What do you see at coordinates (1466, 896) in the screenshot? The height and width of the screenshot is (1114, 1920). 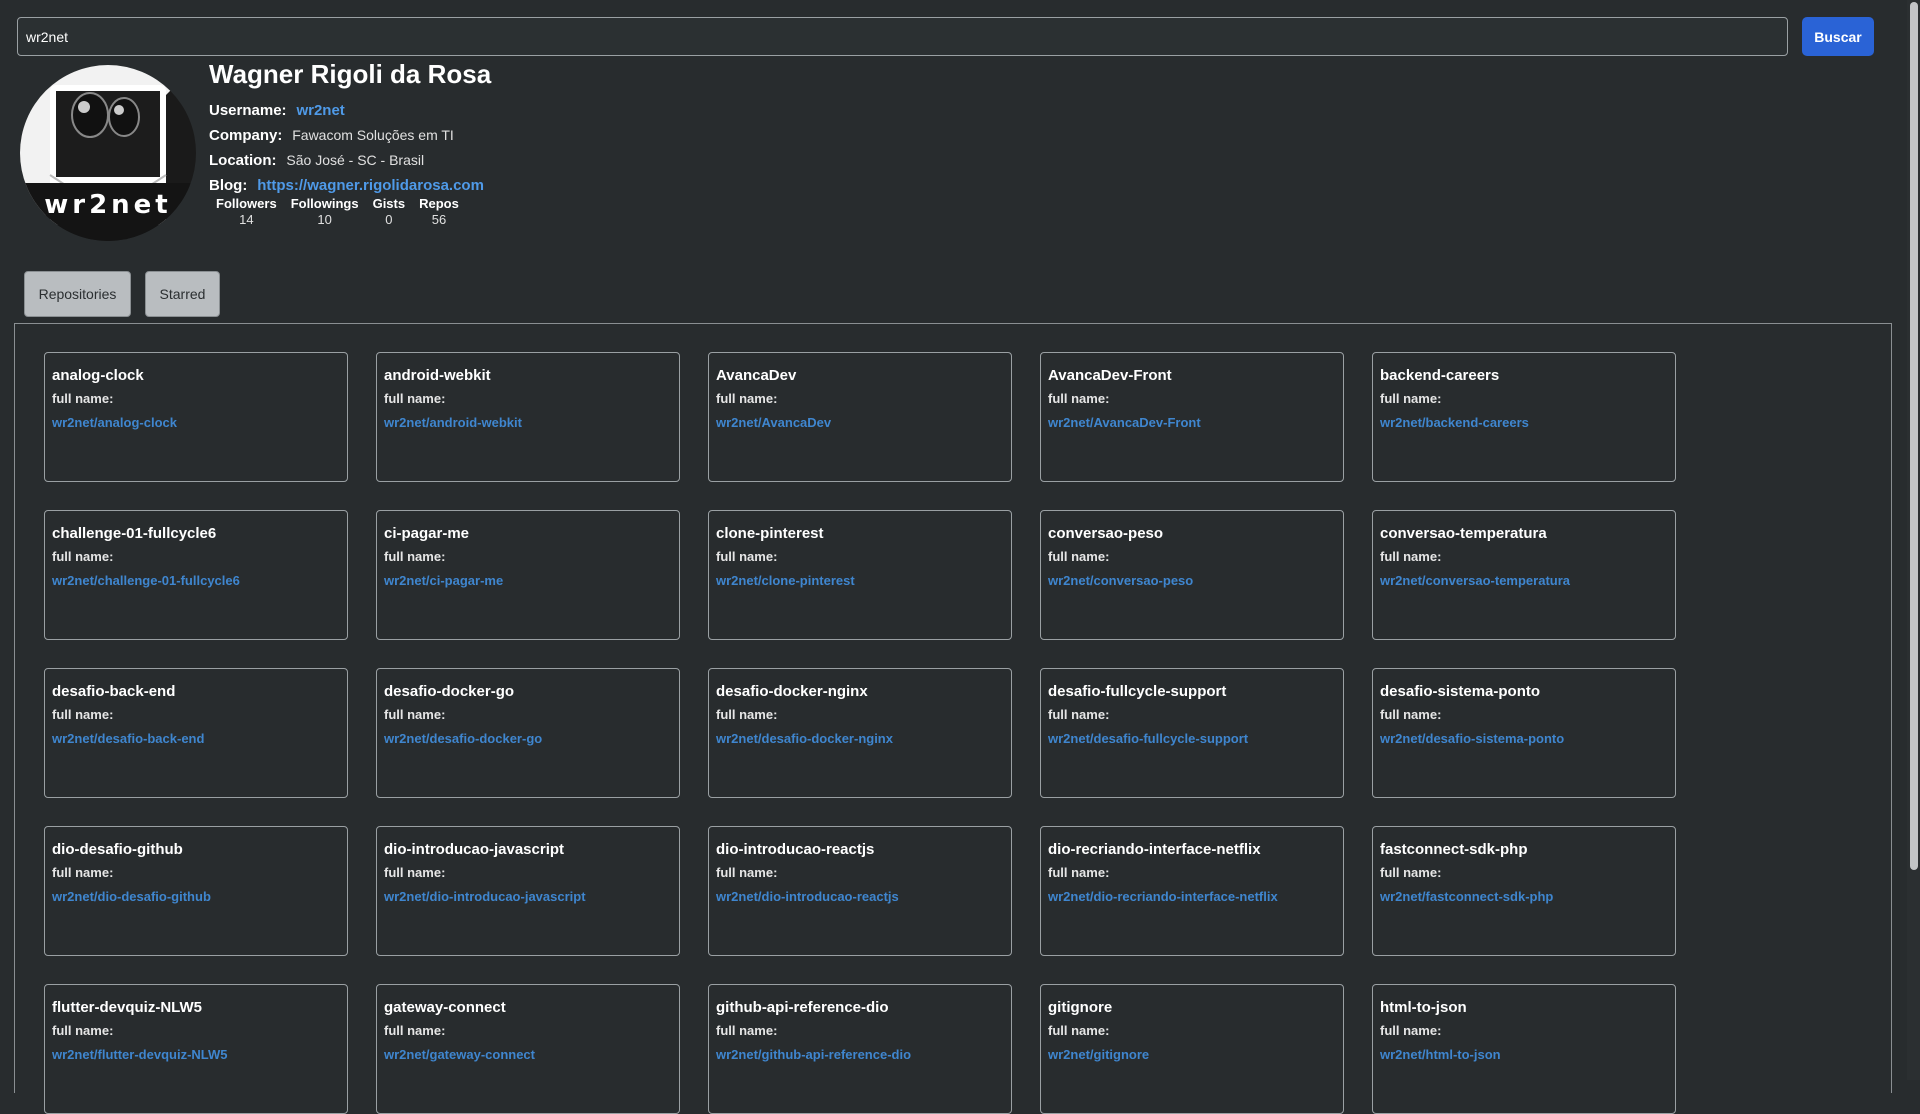 I see `repo-link: wr2net/fastconnect-sdk-php` at bounding box center [1466, 896].